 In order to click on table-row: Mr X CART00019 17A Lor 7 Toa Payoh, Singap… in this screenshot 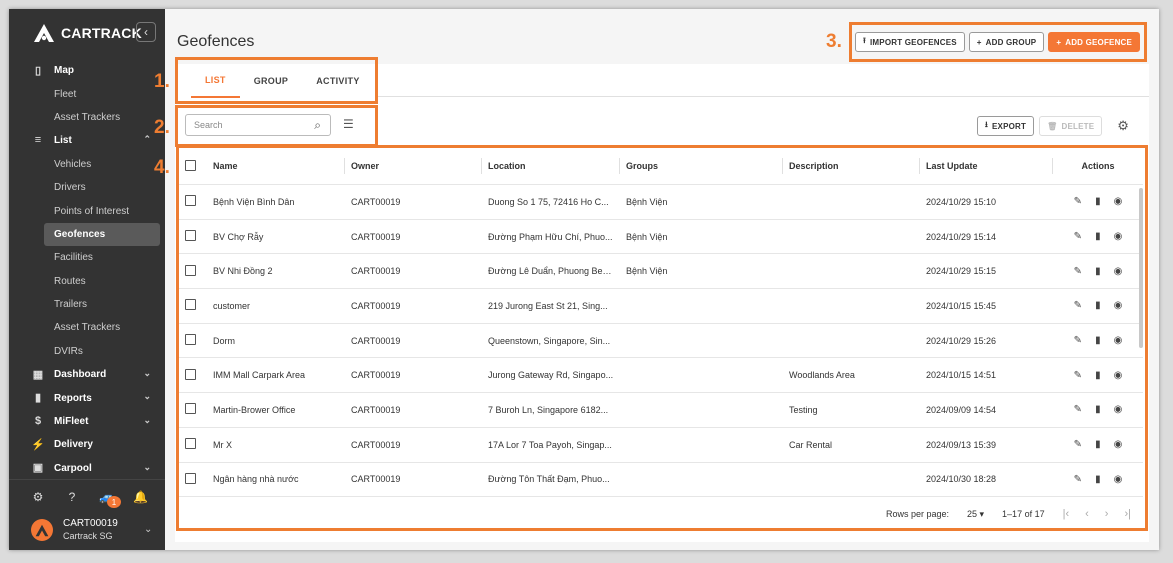, I will do `click(661, 445)`.